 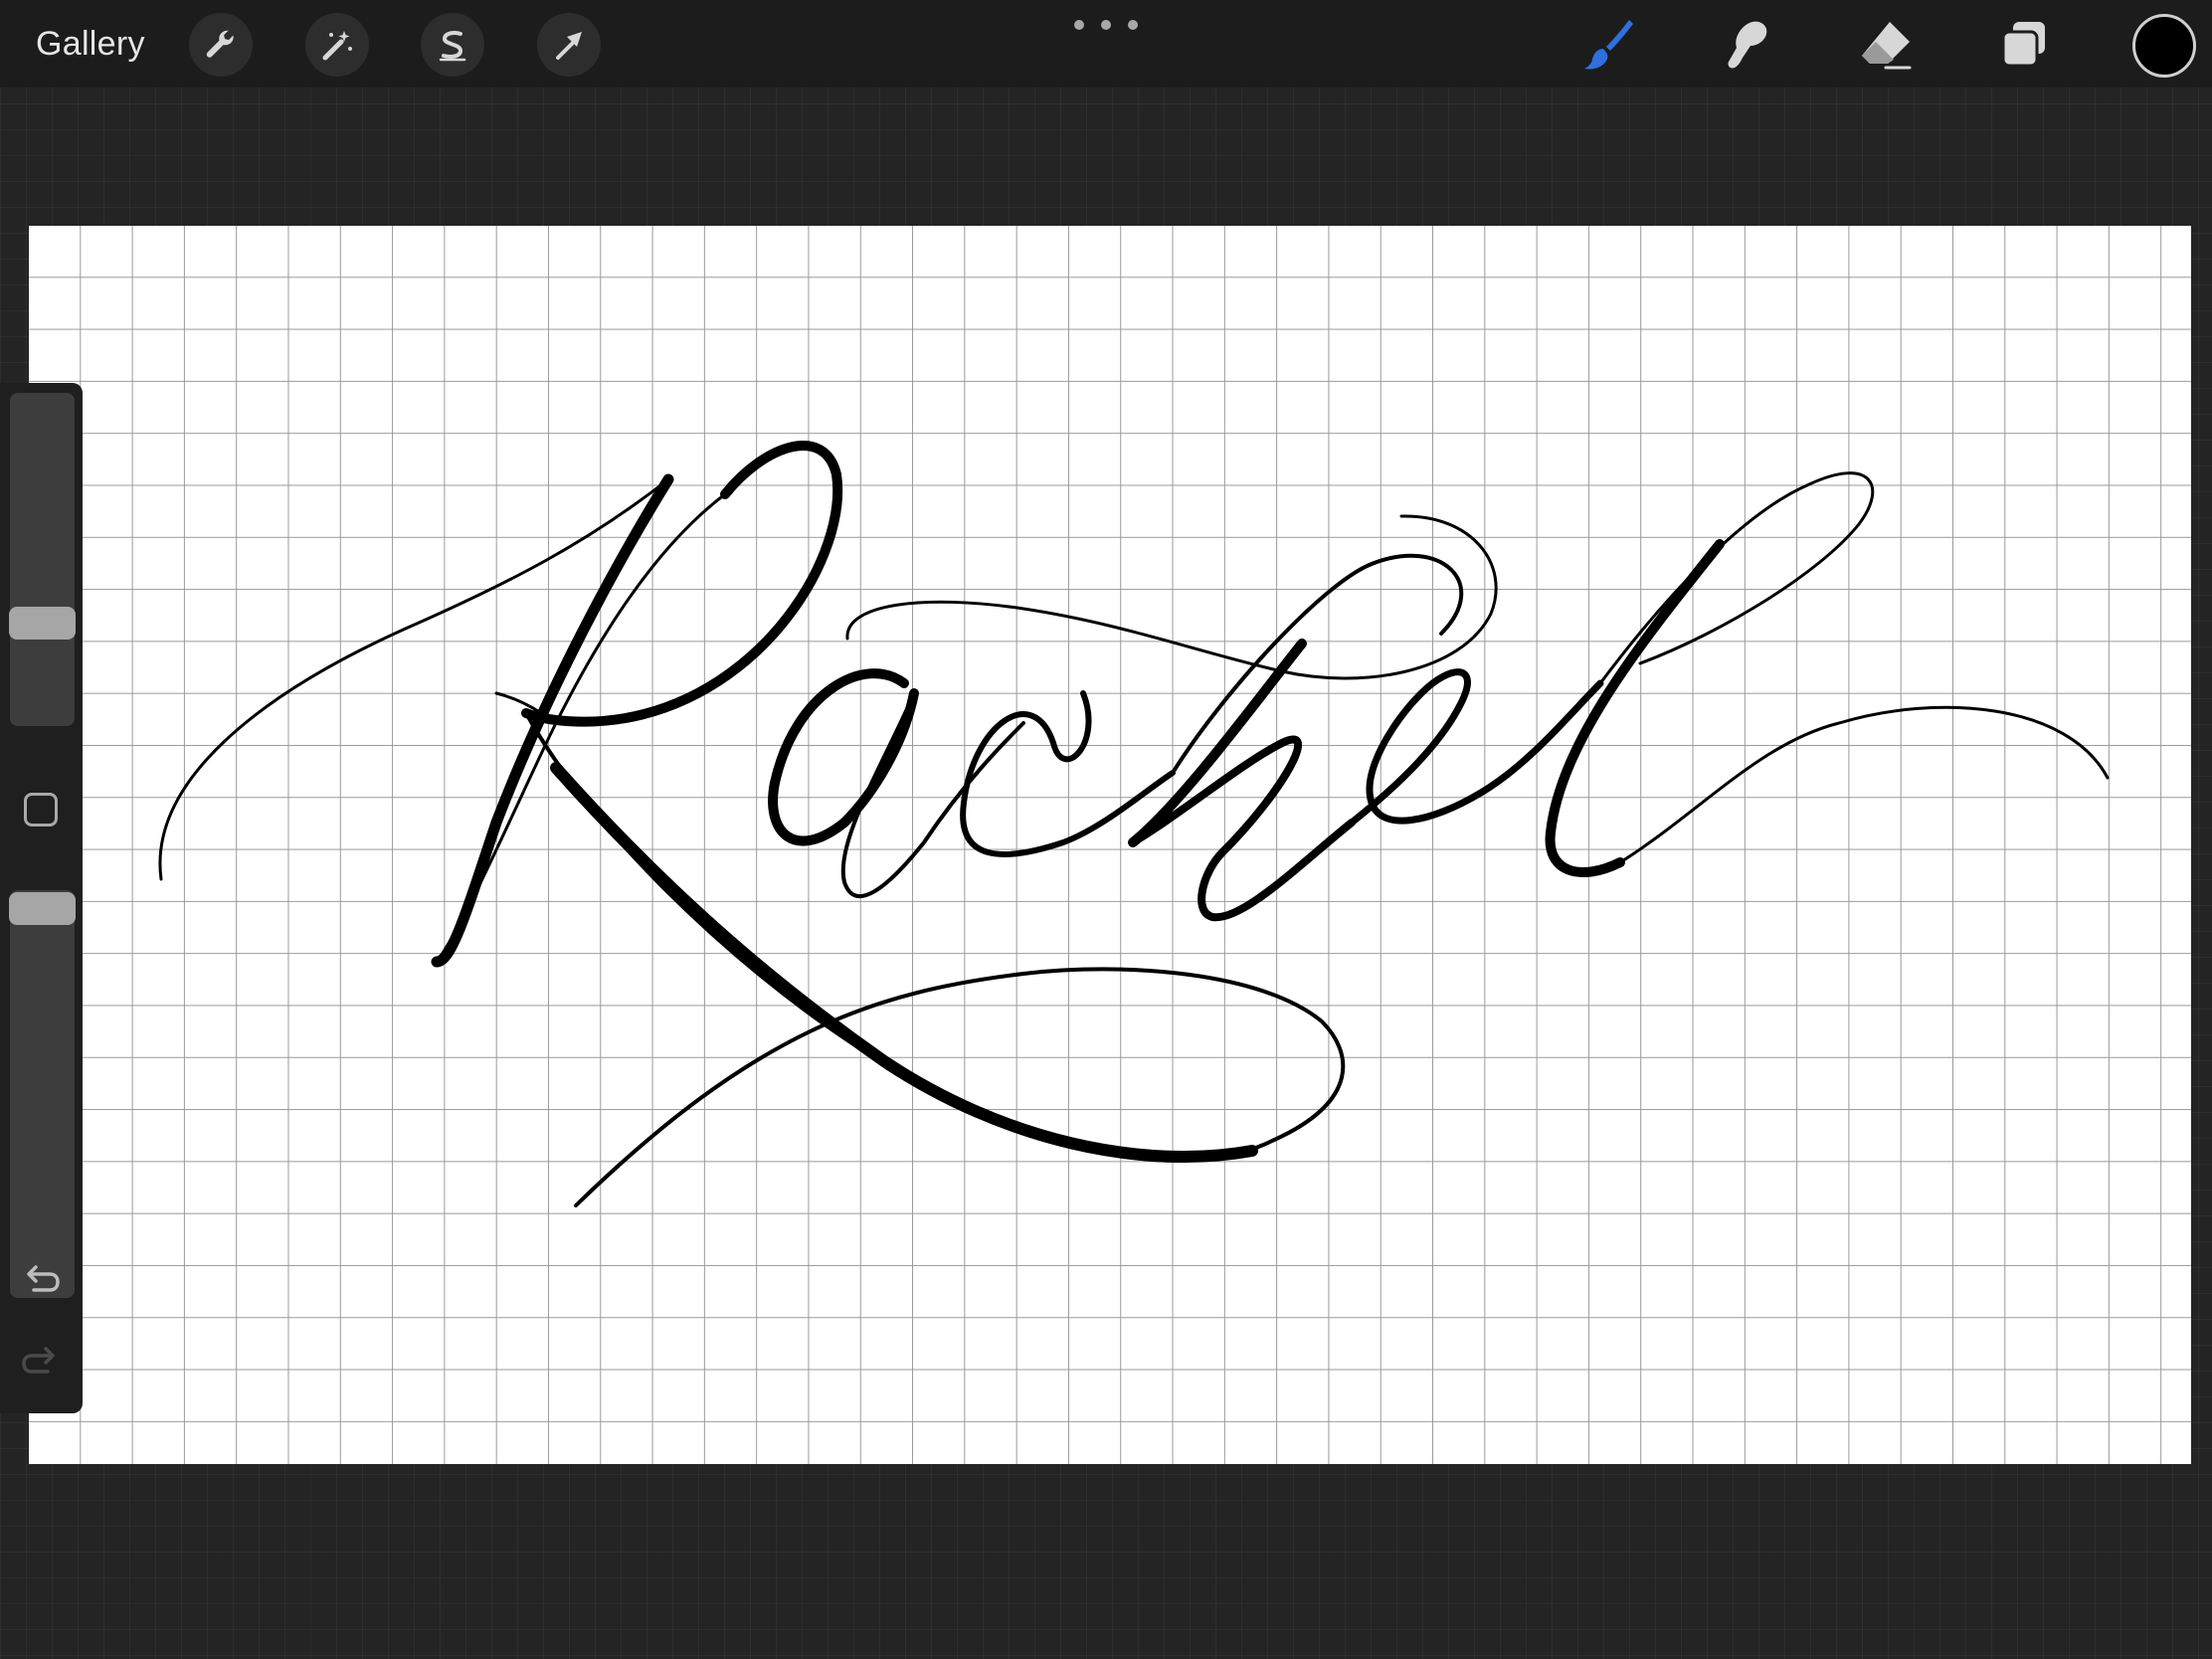 I want to click on modify-button, so click(x=41, y=810).